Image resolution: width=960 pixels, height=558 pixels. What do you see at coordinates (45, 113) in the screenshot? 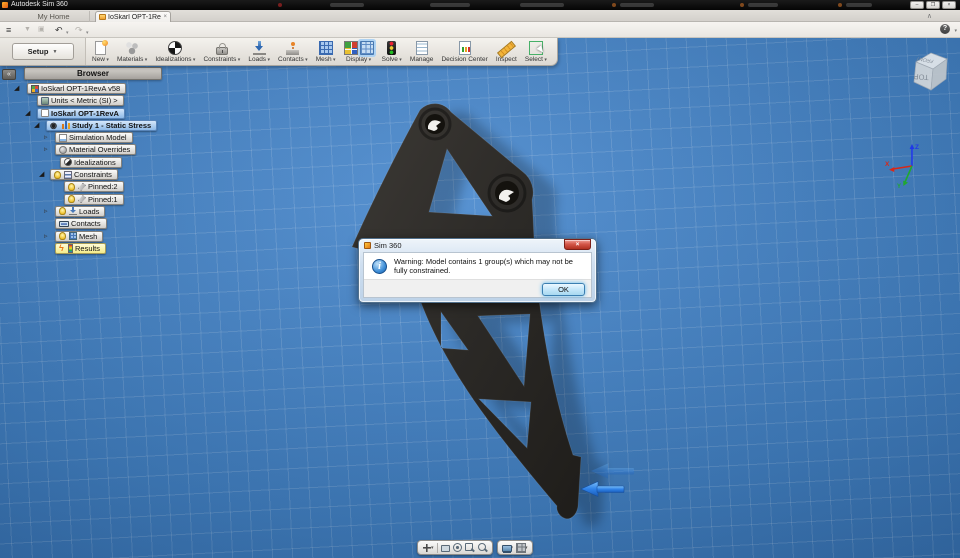
I see `page-icon` at bounding box center [45, 113].